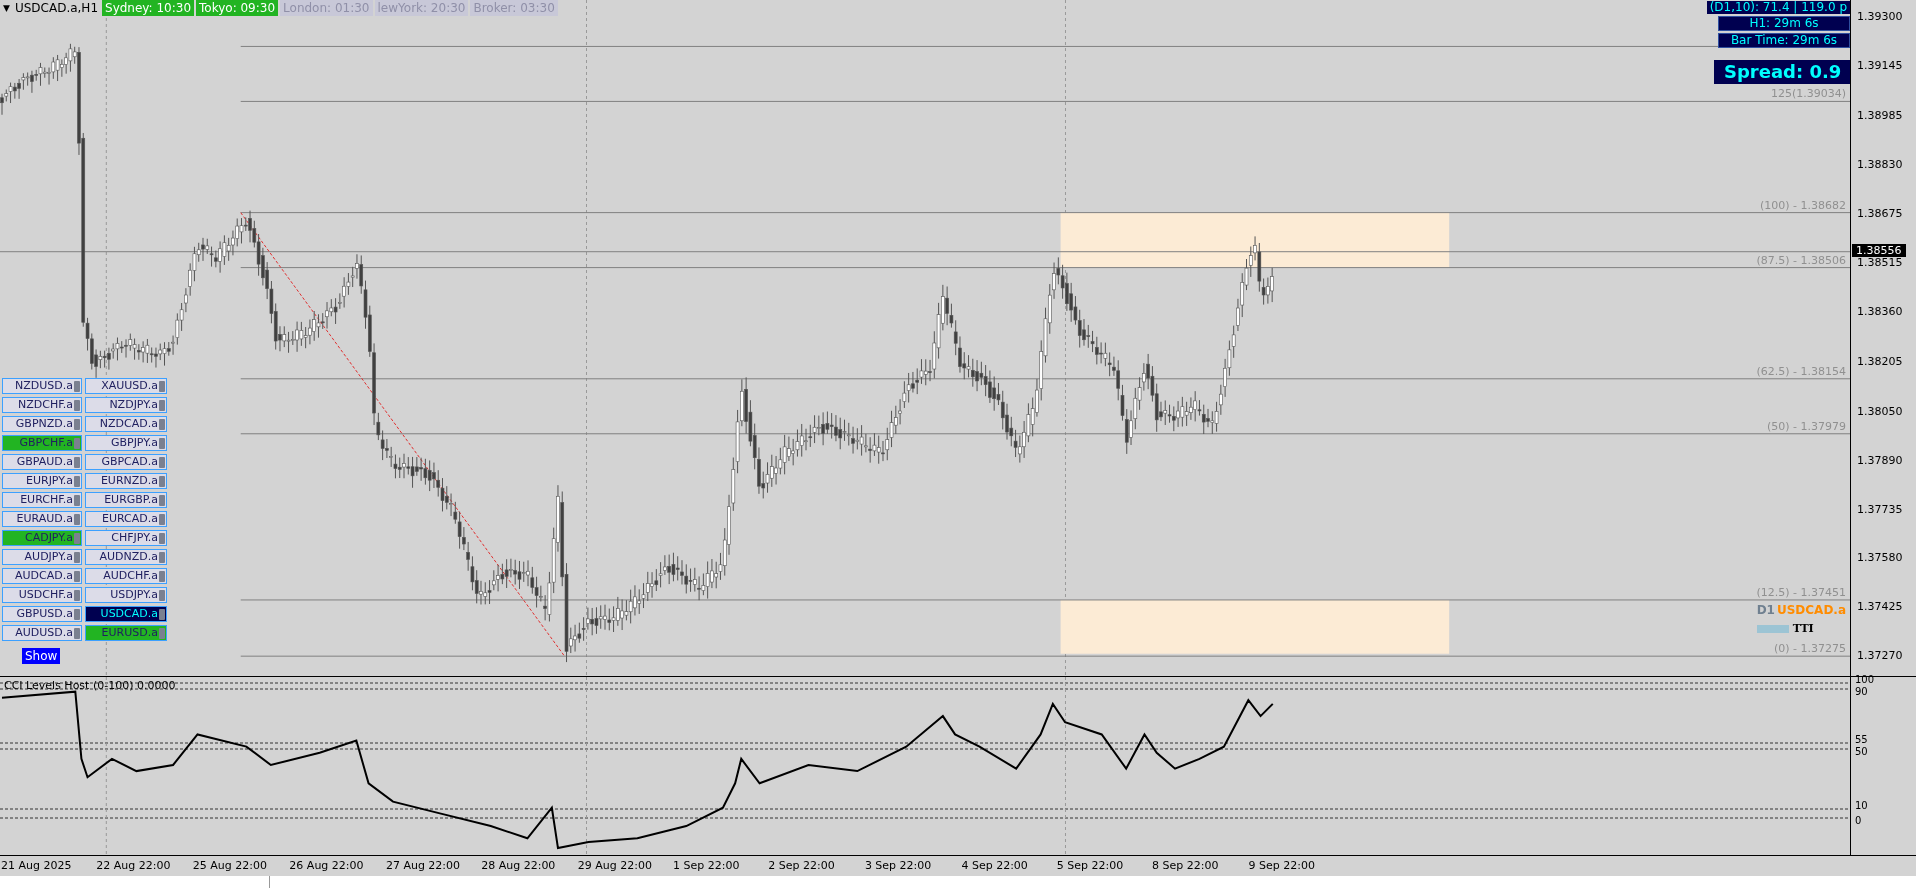 This screenshot has width=1916, height=888. Describe the element at coordinates (326, 8) in the screenshot. I see `session-badge: London: 01:30` at that location.